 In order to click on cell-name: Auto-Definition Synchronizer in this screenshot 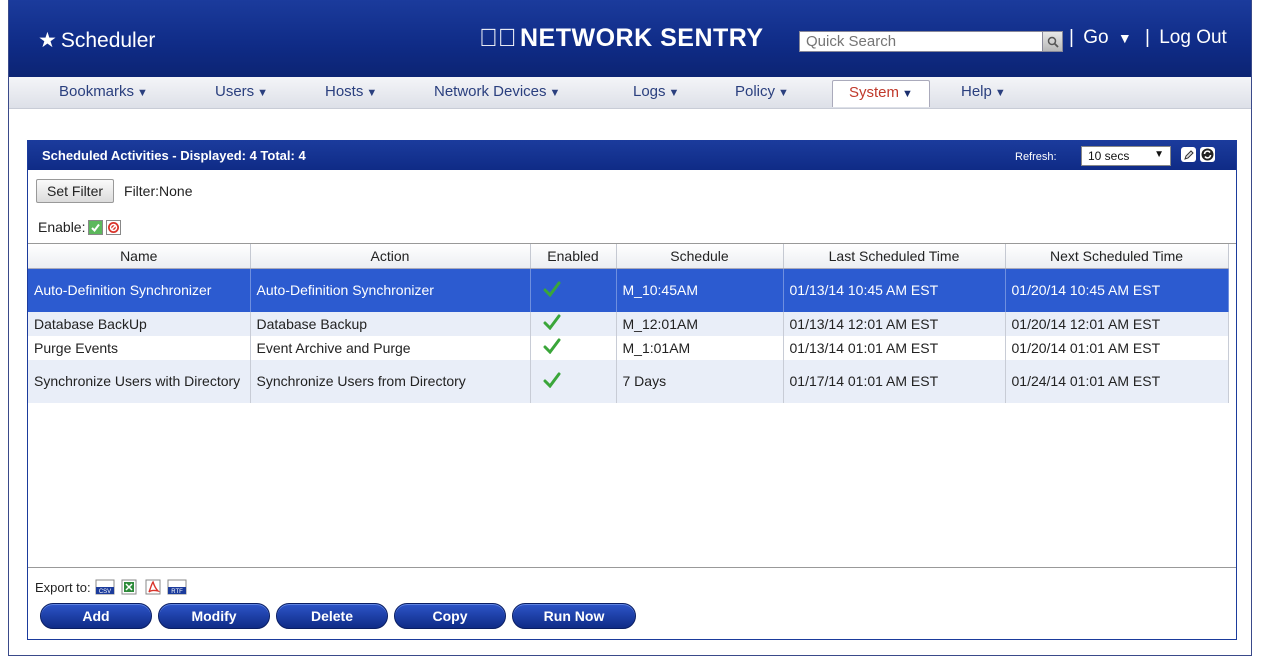, I will do `click(139, 290)`.